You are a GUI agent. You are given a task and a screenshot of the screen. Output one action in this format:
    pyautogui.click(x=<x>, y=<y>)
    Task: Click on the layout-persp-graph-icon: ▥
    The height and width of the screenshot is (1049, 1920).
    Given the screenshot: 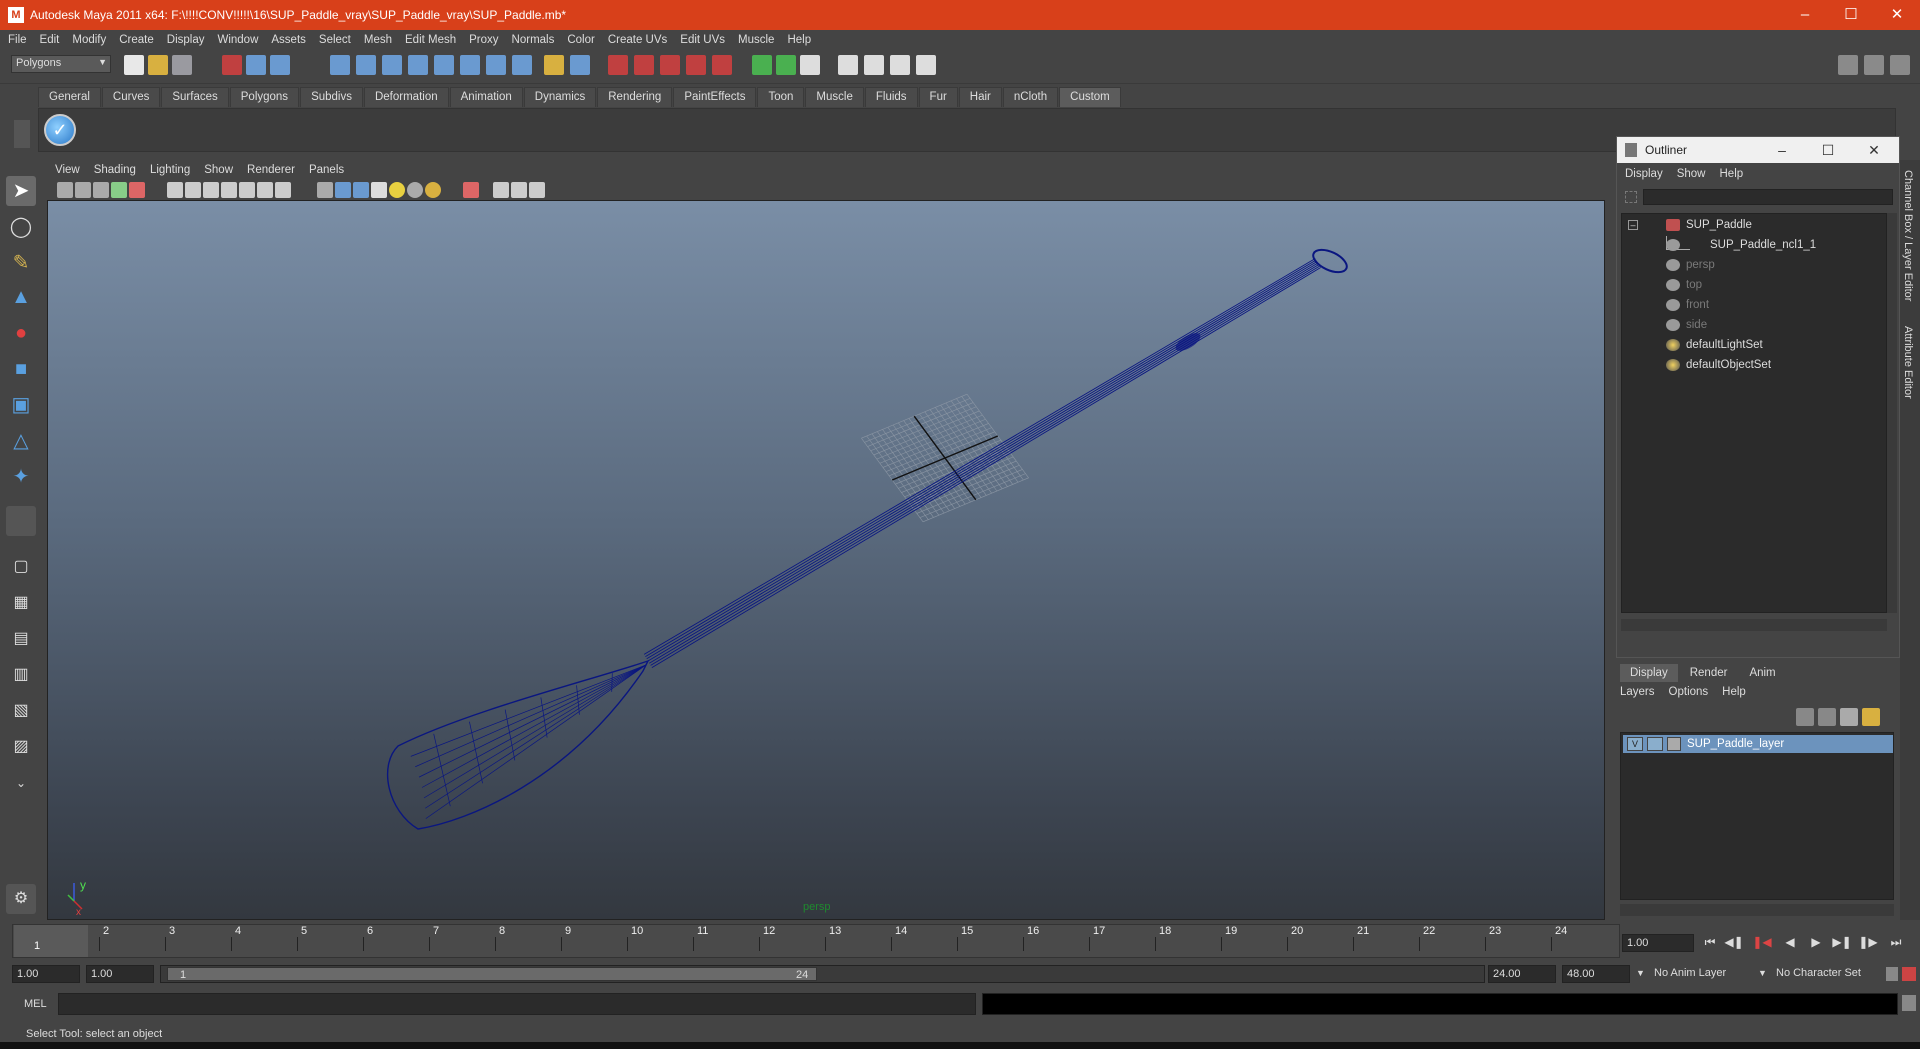 What is the action you would take?
    pyautogui.click(x=21, y=675)
    